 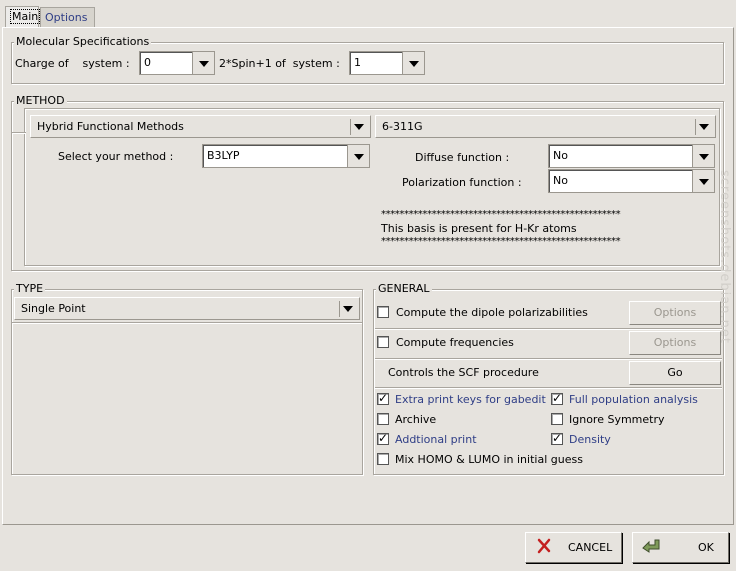 I want to click on extra-print-label: Extra print keys for gabedit, so click(x=470, y=399).